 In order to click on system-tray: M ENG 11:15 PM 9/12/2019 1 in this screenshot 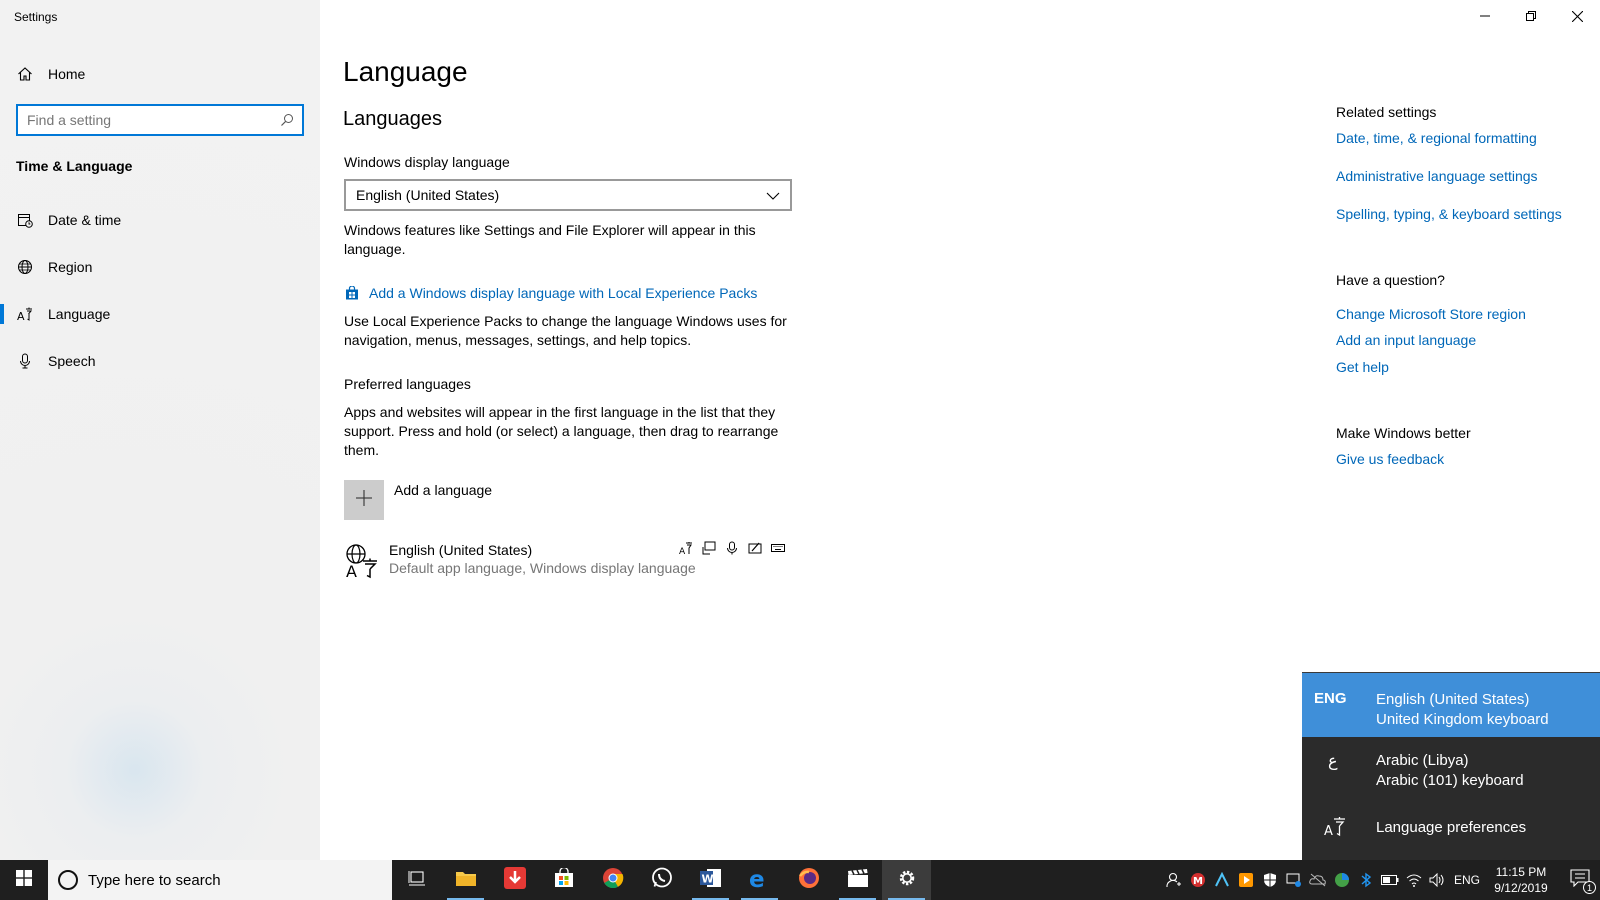, I will do `click(1381, 880)`.